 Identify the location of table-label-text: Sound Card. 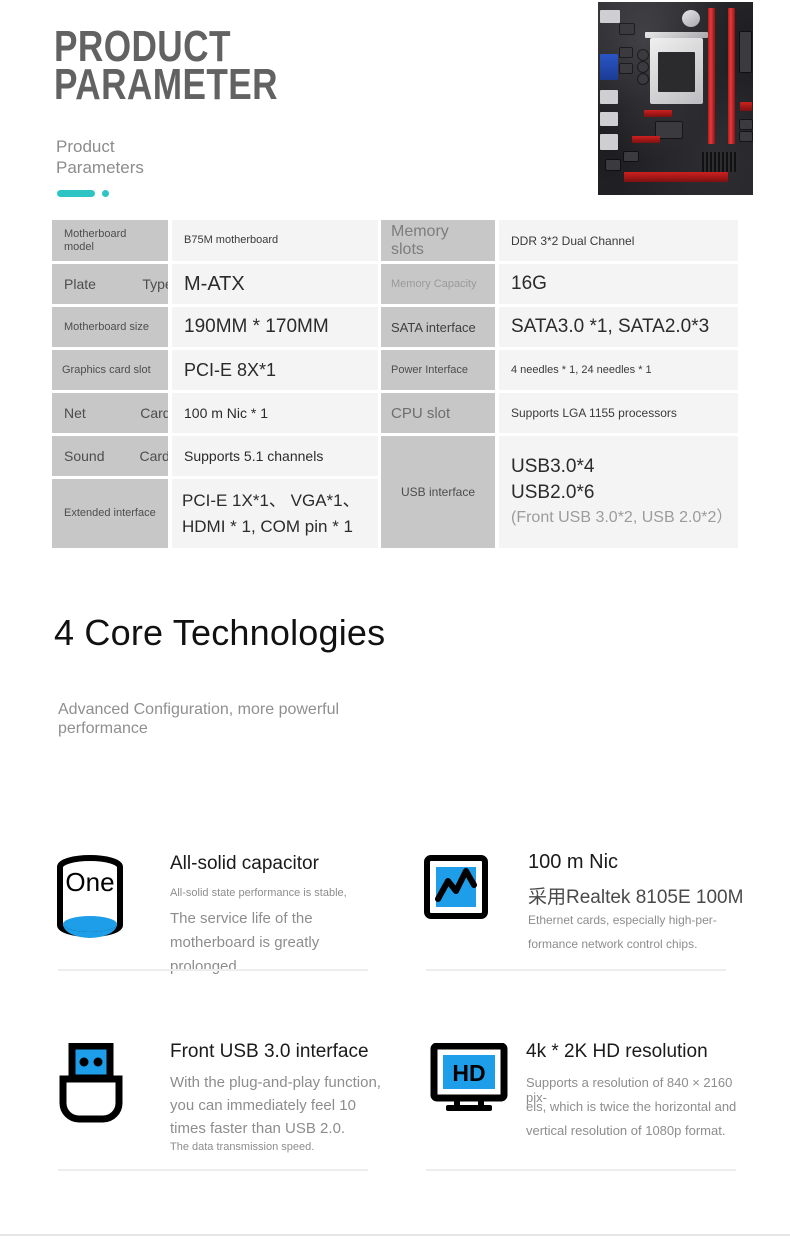
(116, 456).